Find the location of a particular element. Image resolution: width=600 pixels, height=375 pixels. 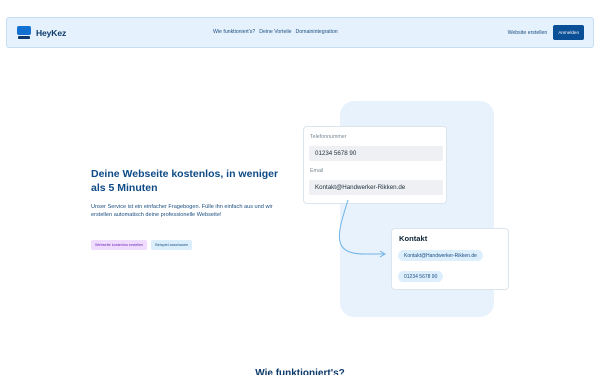

phone-field: 01234 5678 90 is located at coordinates (376, 153).